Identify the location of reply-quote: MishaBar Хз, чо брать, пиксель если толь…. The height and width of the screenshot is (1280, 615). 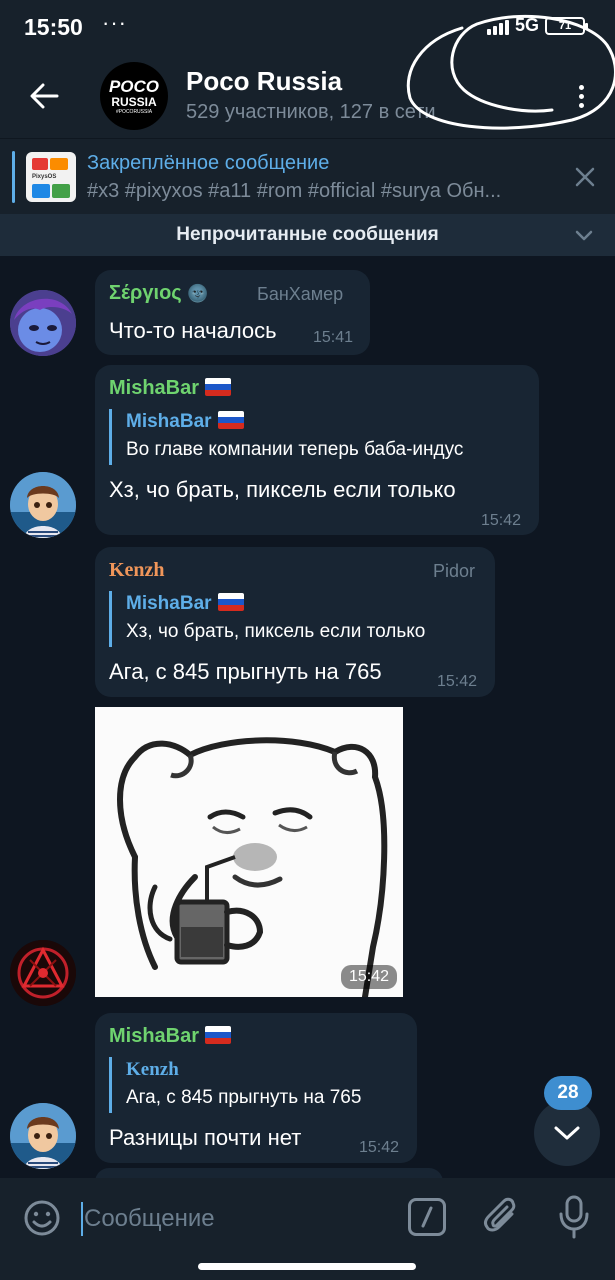
(267, 619).